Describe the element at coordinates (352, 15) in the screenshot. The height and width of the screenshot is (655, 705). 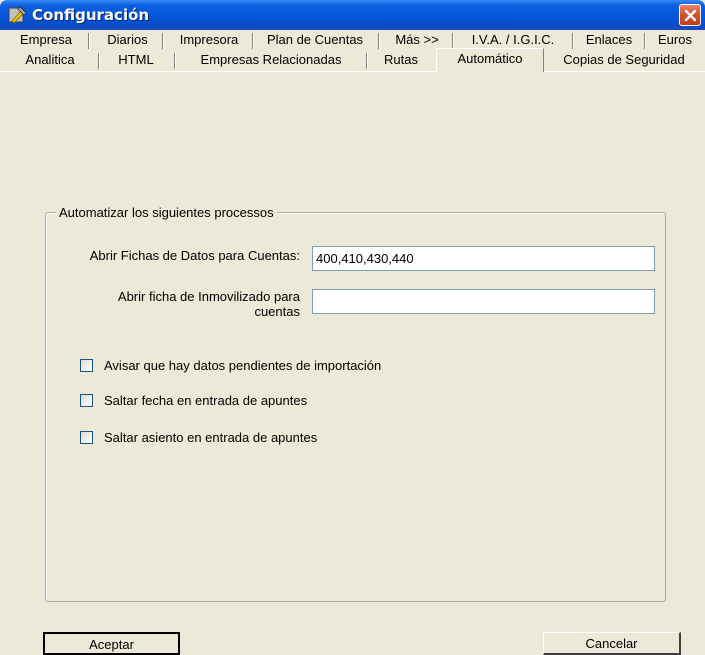
I see `title-bar: Configuración` at that location.